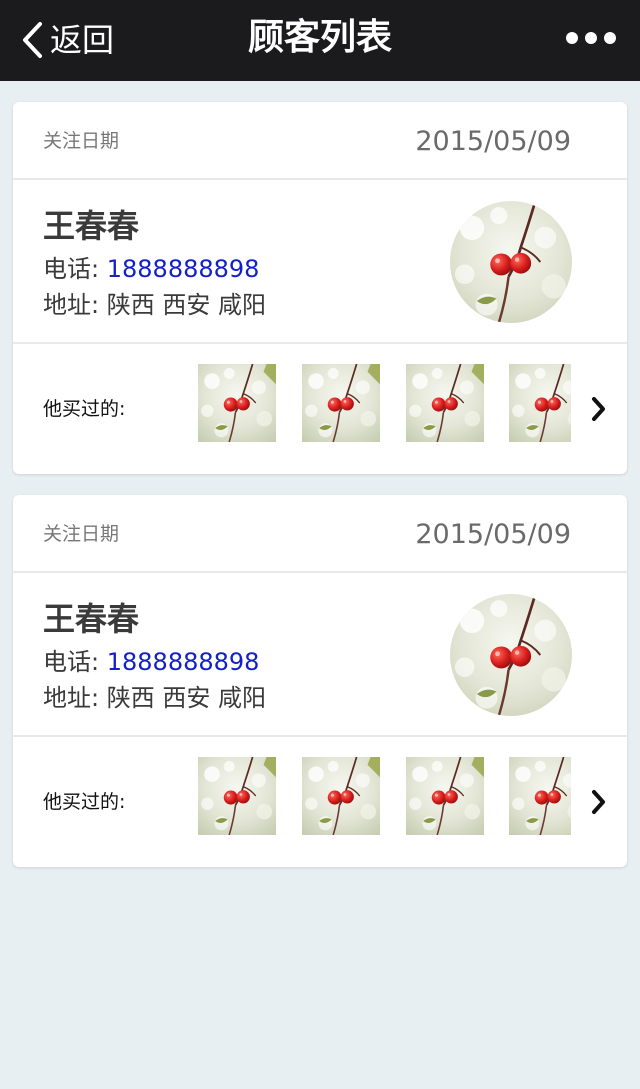  I want to click on navbar: 返回 顾客列表, so click(320, 40).